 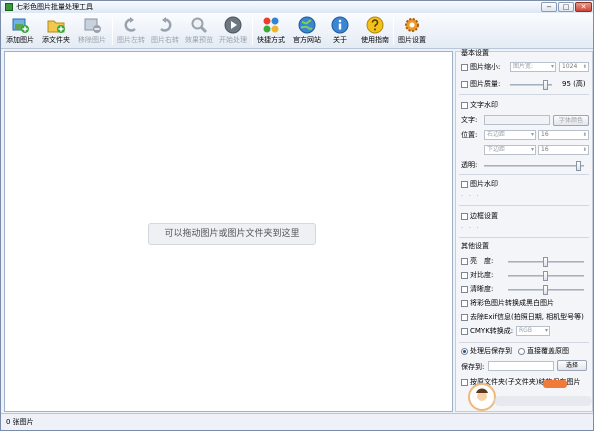 I want to click on add-folder-button: 添文件夹, so click(x=56, y=31).